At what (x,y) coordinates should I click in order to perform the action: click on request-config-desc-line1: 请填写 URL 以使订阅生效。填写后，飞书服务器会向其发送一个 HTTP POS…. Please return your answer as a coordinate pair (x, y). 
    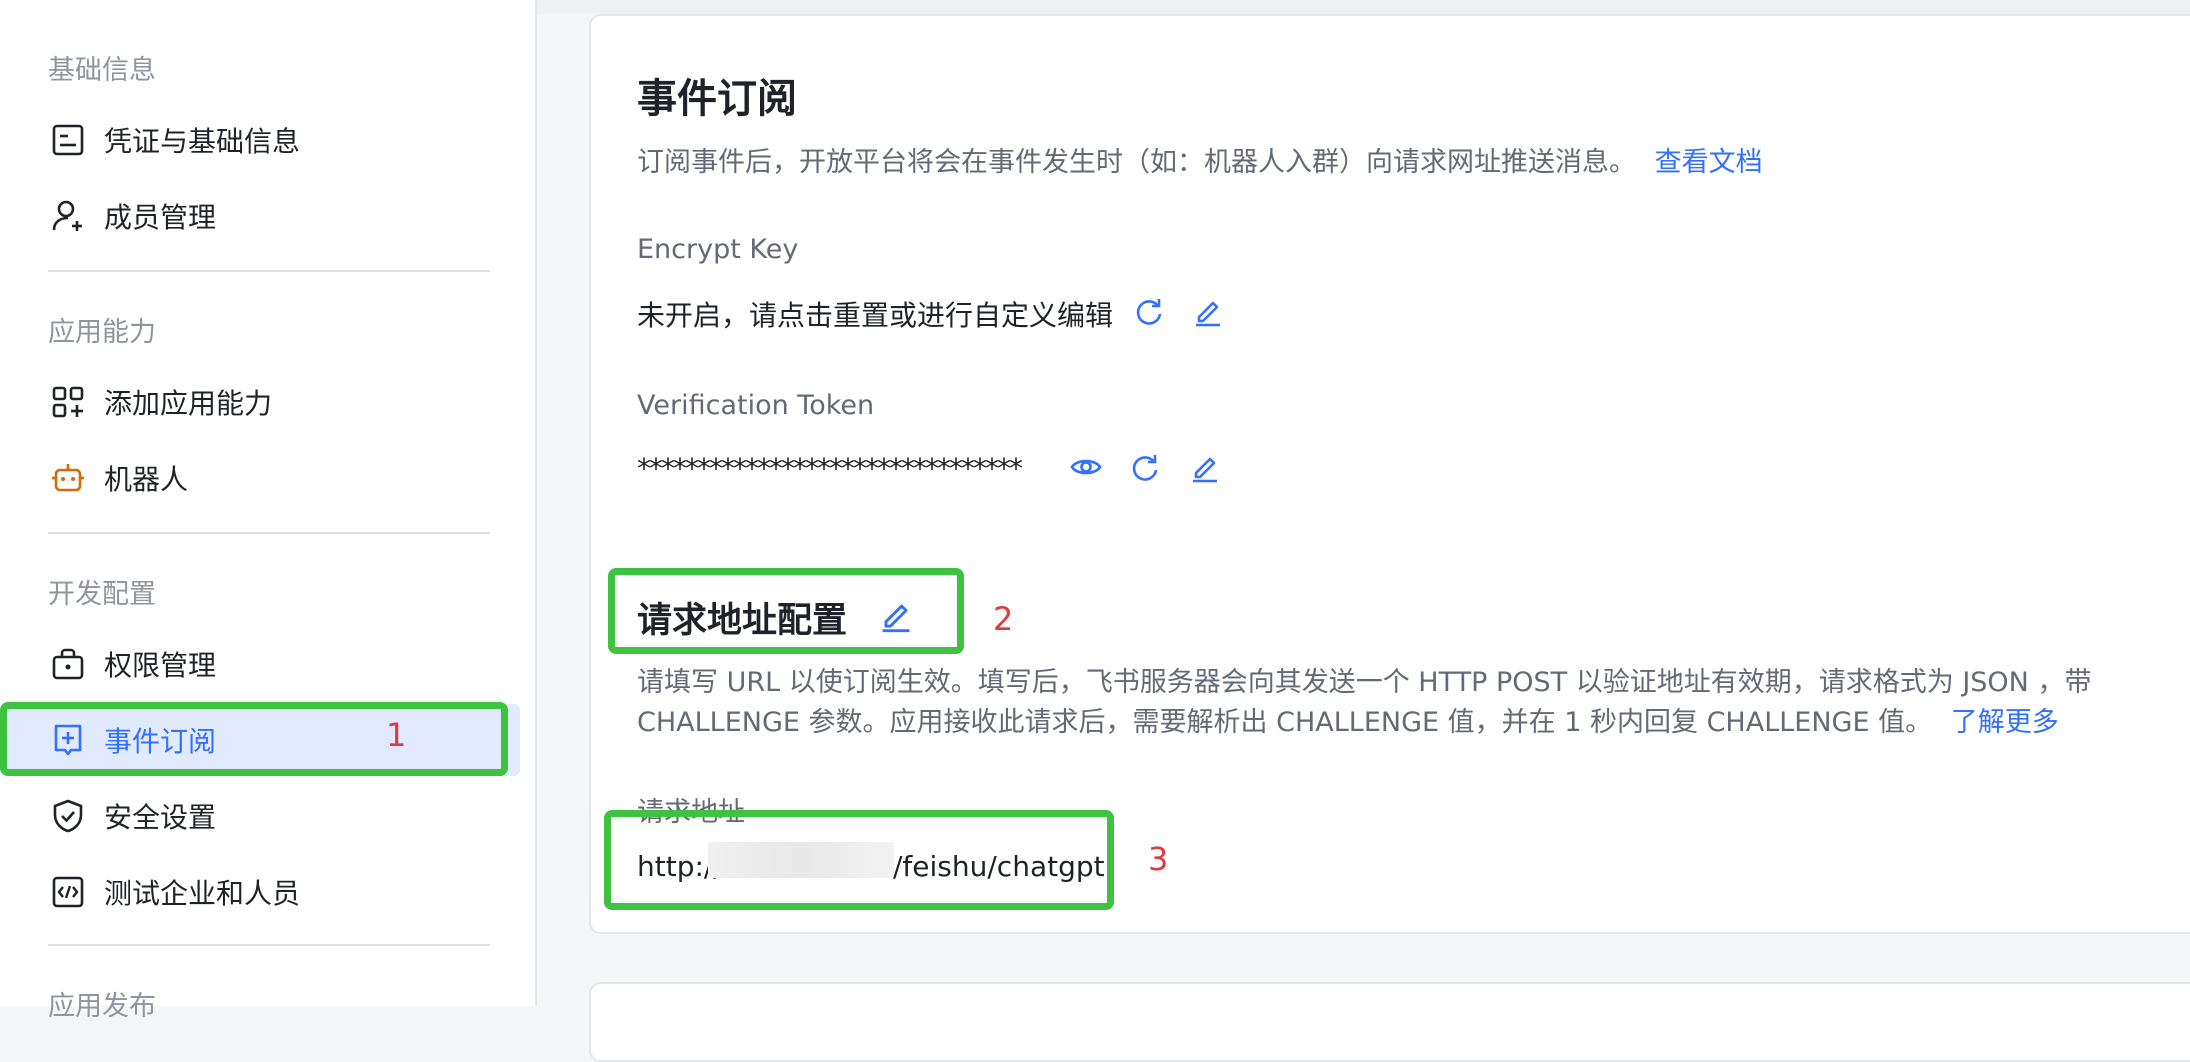
    Looking at the image, I should click on (1364, 682).